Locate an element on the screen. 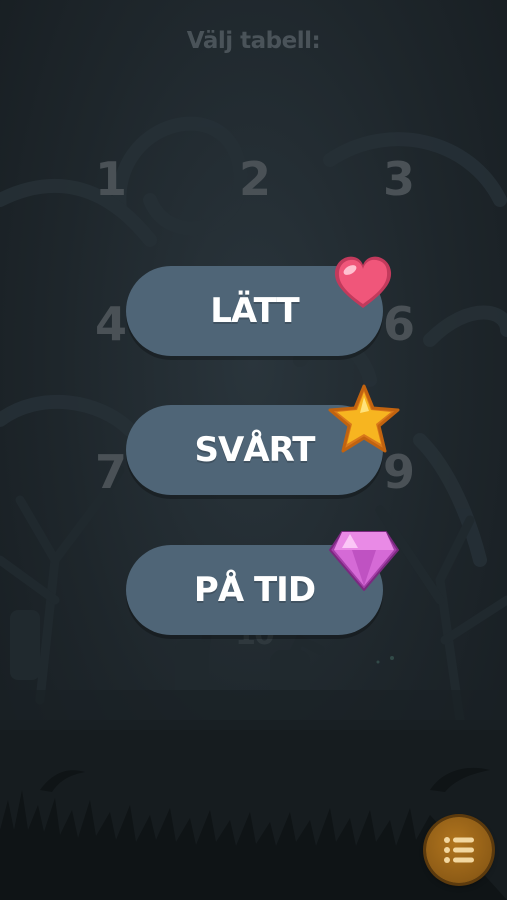 This screenshot has height=900, width=507. page-title: Välj tabell: is located at coordinates (253, 41).